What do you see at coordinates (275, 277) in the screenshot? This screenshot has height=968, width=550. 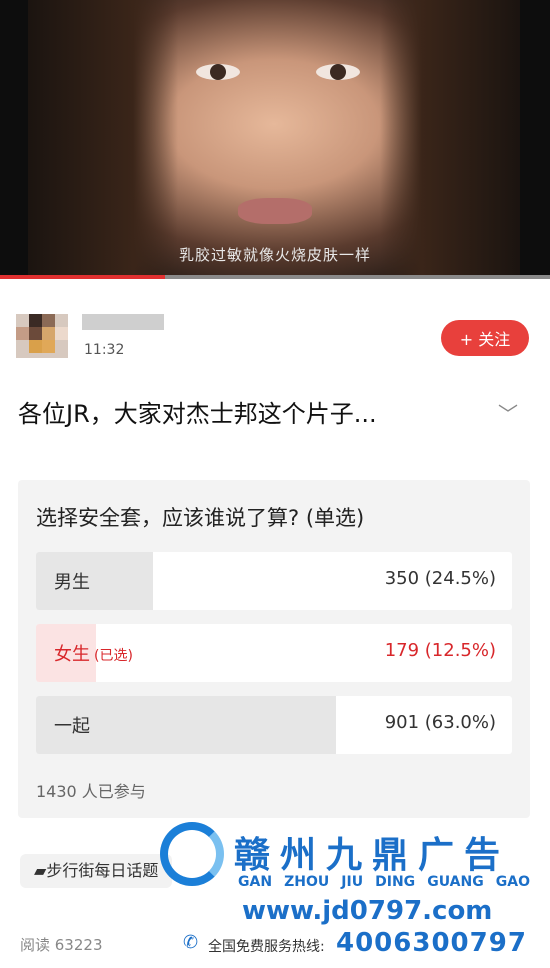 I see `video-progress-bar` at bounding box center [275, 277].